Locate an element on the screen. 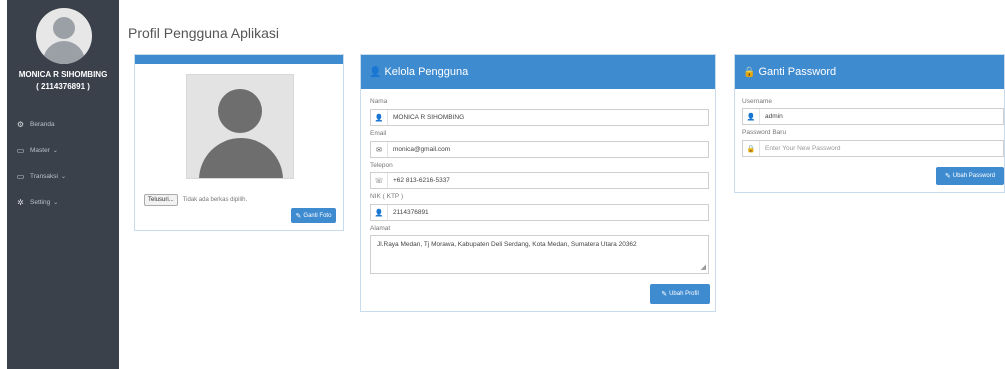 Image resolution: width=1005 pixels, height=369 pixels. email-label: Email is located at coordinates (378, 133).